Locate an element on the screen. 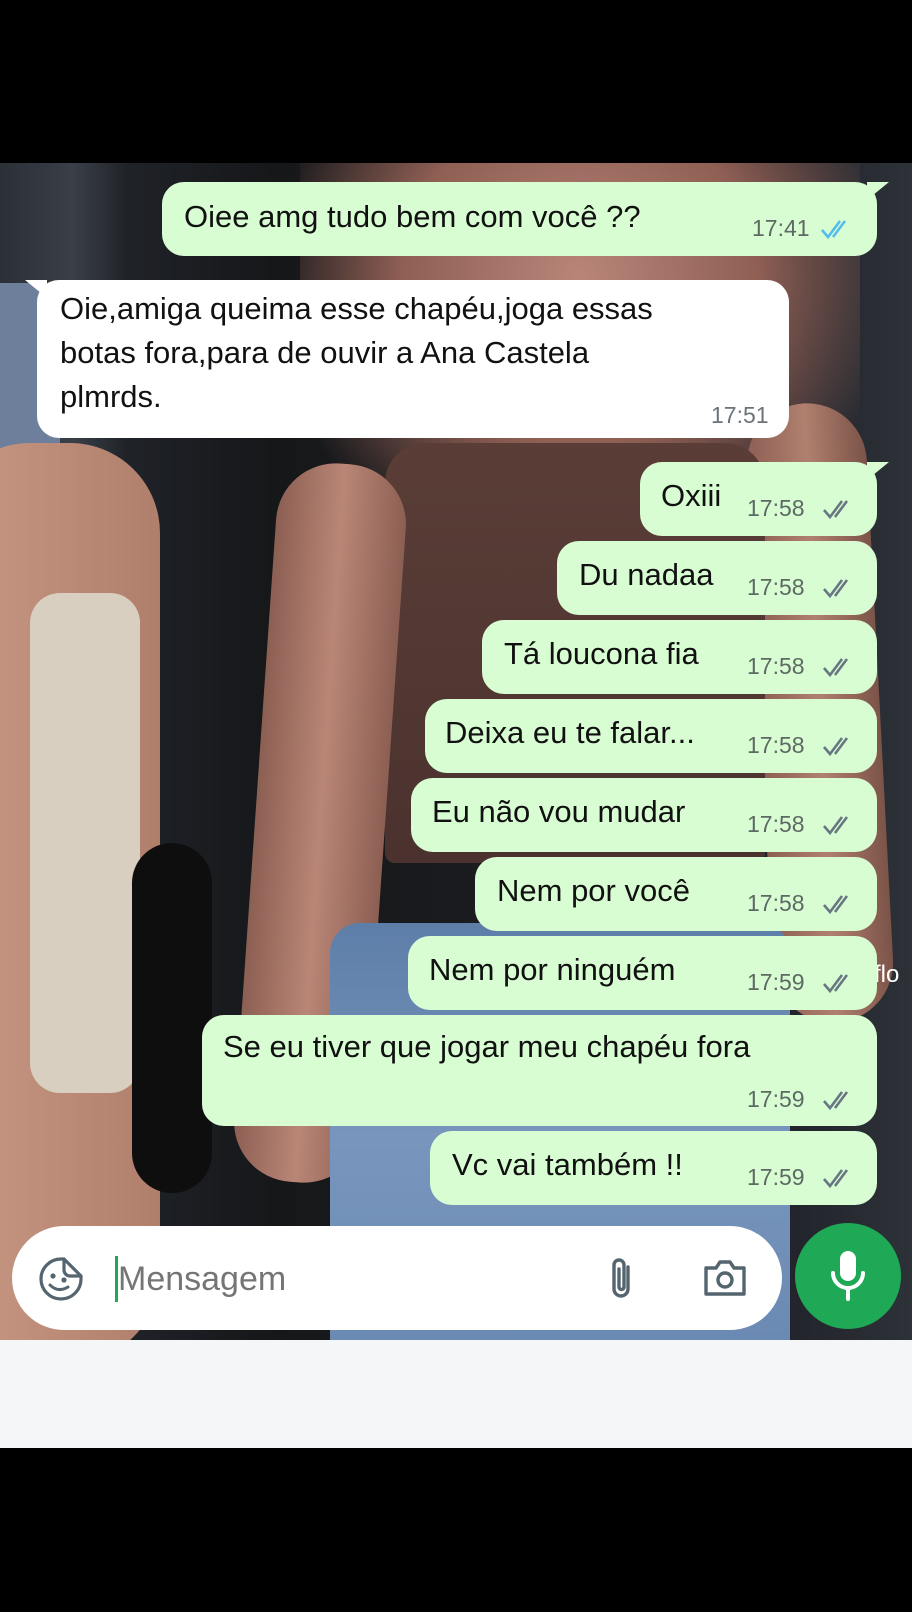  outgoing-message: Vc vai também !! 17:59 is located at coordinates (653, 1168).